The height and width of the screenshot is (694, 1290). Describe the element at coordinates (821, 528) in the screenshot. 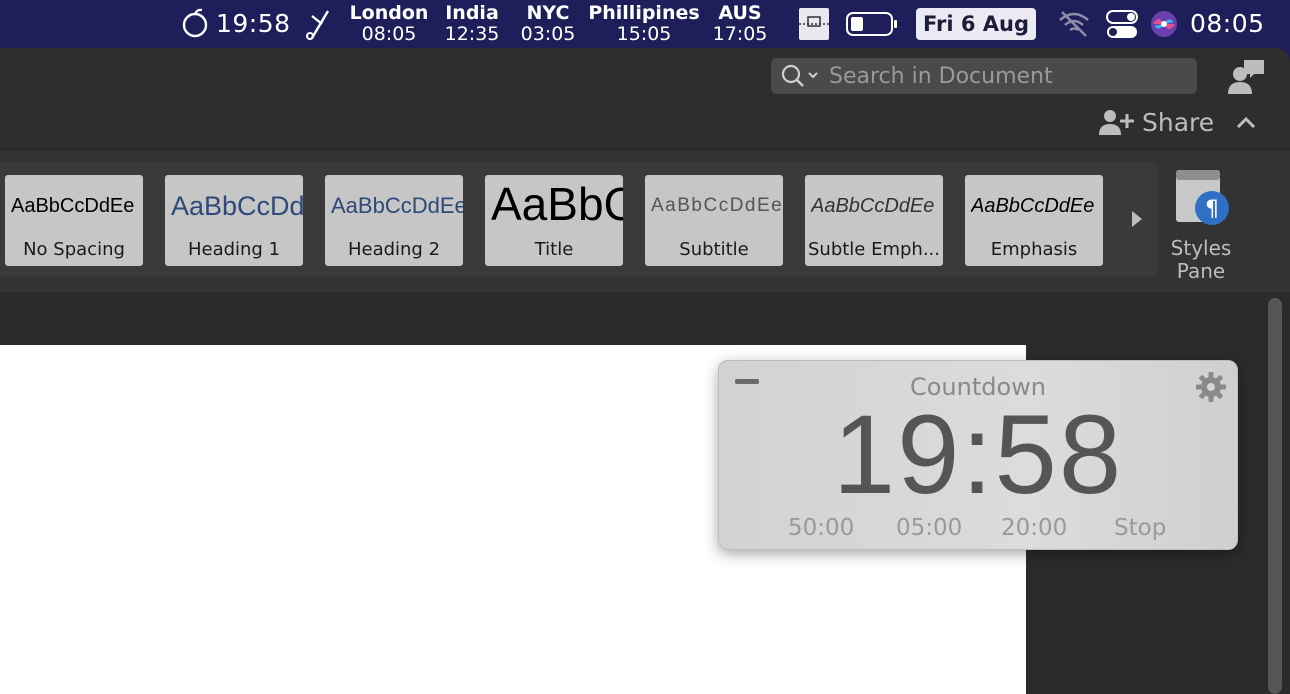

I see `preset-50-button: 50:00` at that location.